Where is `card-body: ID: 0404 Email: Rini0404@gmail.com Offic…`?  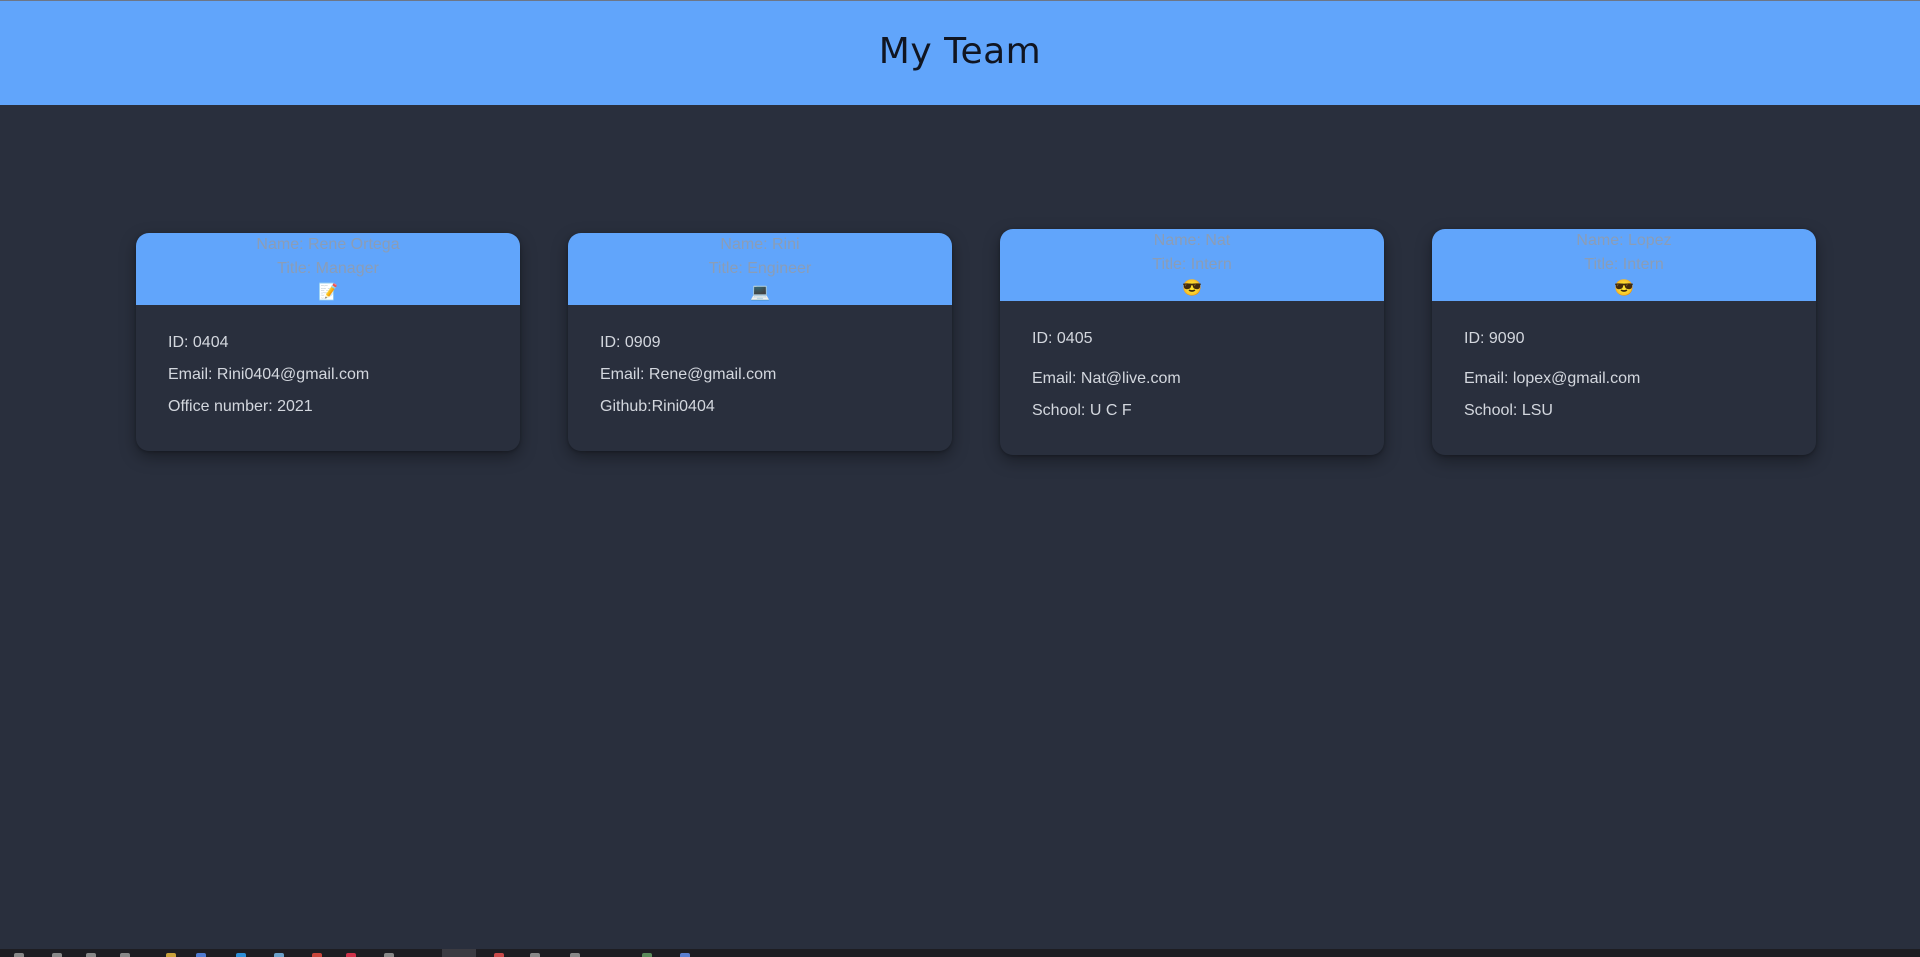 card-body: ID: 0404 Email: Rini0404@gmail.com Offic… is located at coordinates (328, 378).